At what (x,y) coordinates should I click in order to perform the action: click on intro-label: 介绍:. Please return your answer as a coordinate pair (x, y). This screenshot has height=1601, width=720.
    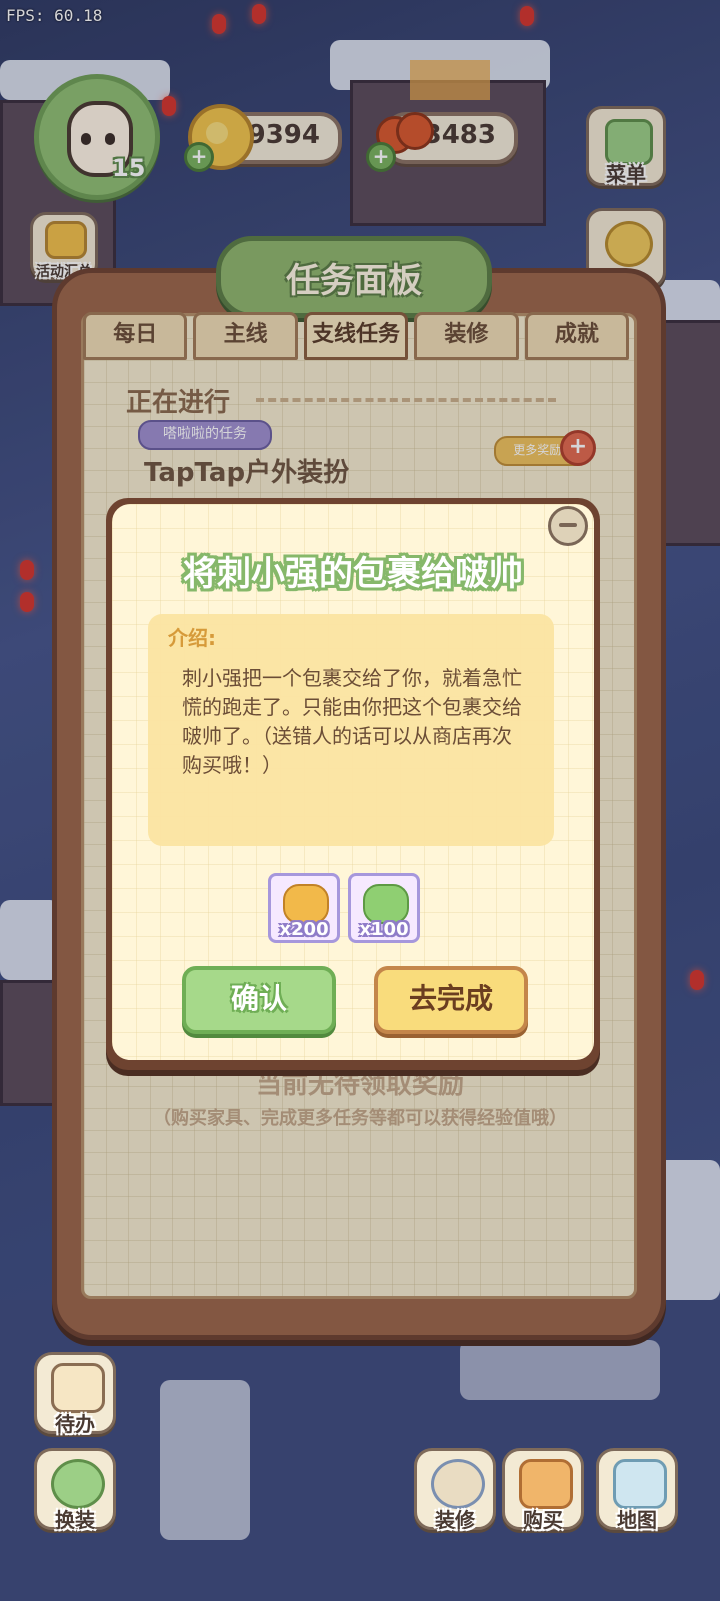
    Looking at the image, I should click on (192, 638).